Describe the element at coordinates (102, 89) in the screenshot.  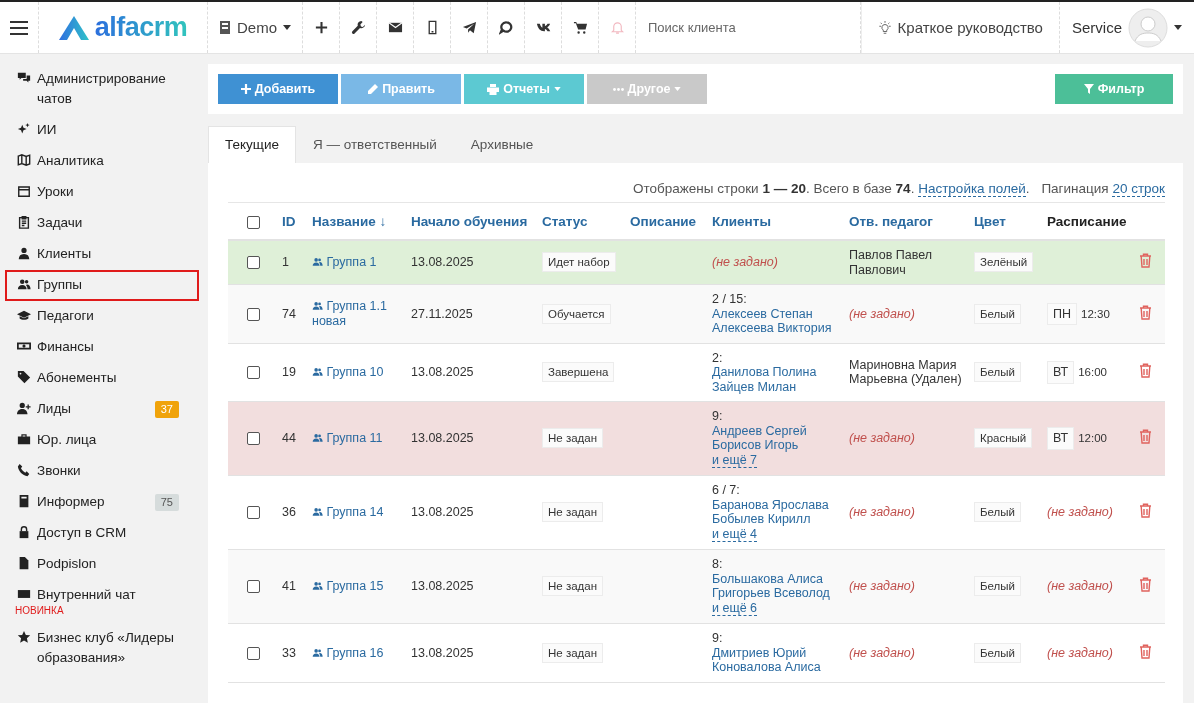
I see `sidebar-item: Администрирование чатов` at that location.